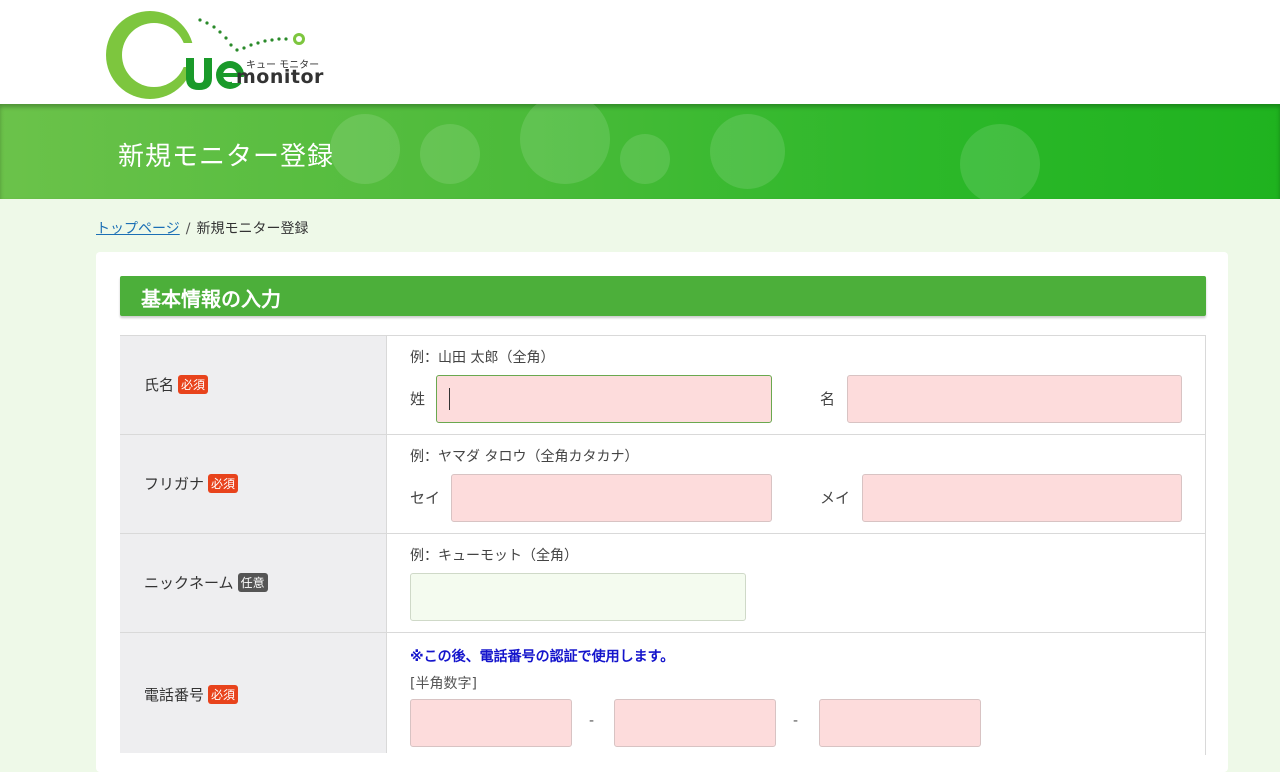  What do you see at coordinates (542, 657) in the screenshot?
I see `phone-note: ※この後、電話番号の認証で使用します。` at bounding box center [542, 657].